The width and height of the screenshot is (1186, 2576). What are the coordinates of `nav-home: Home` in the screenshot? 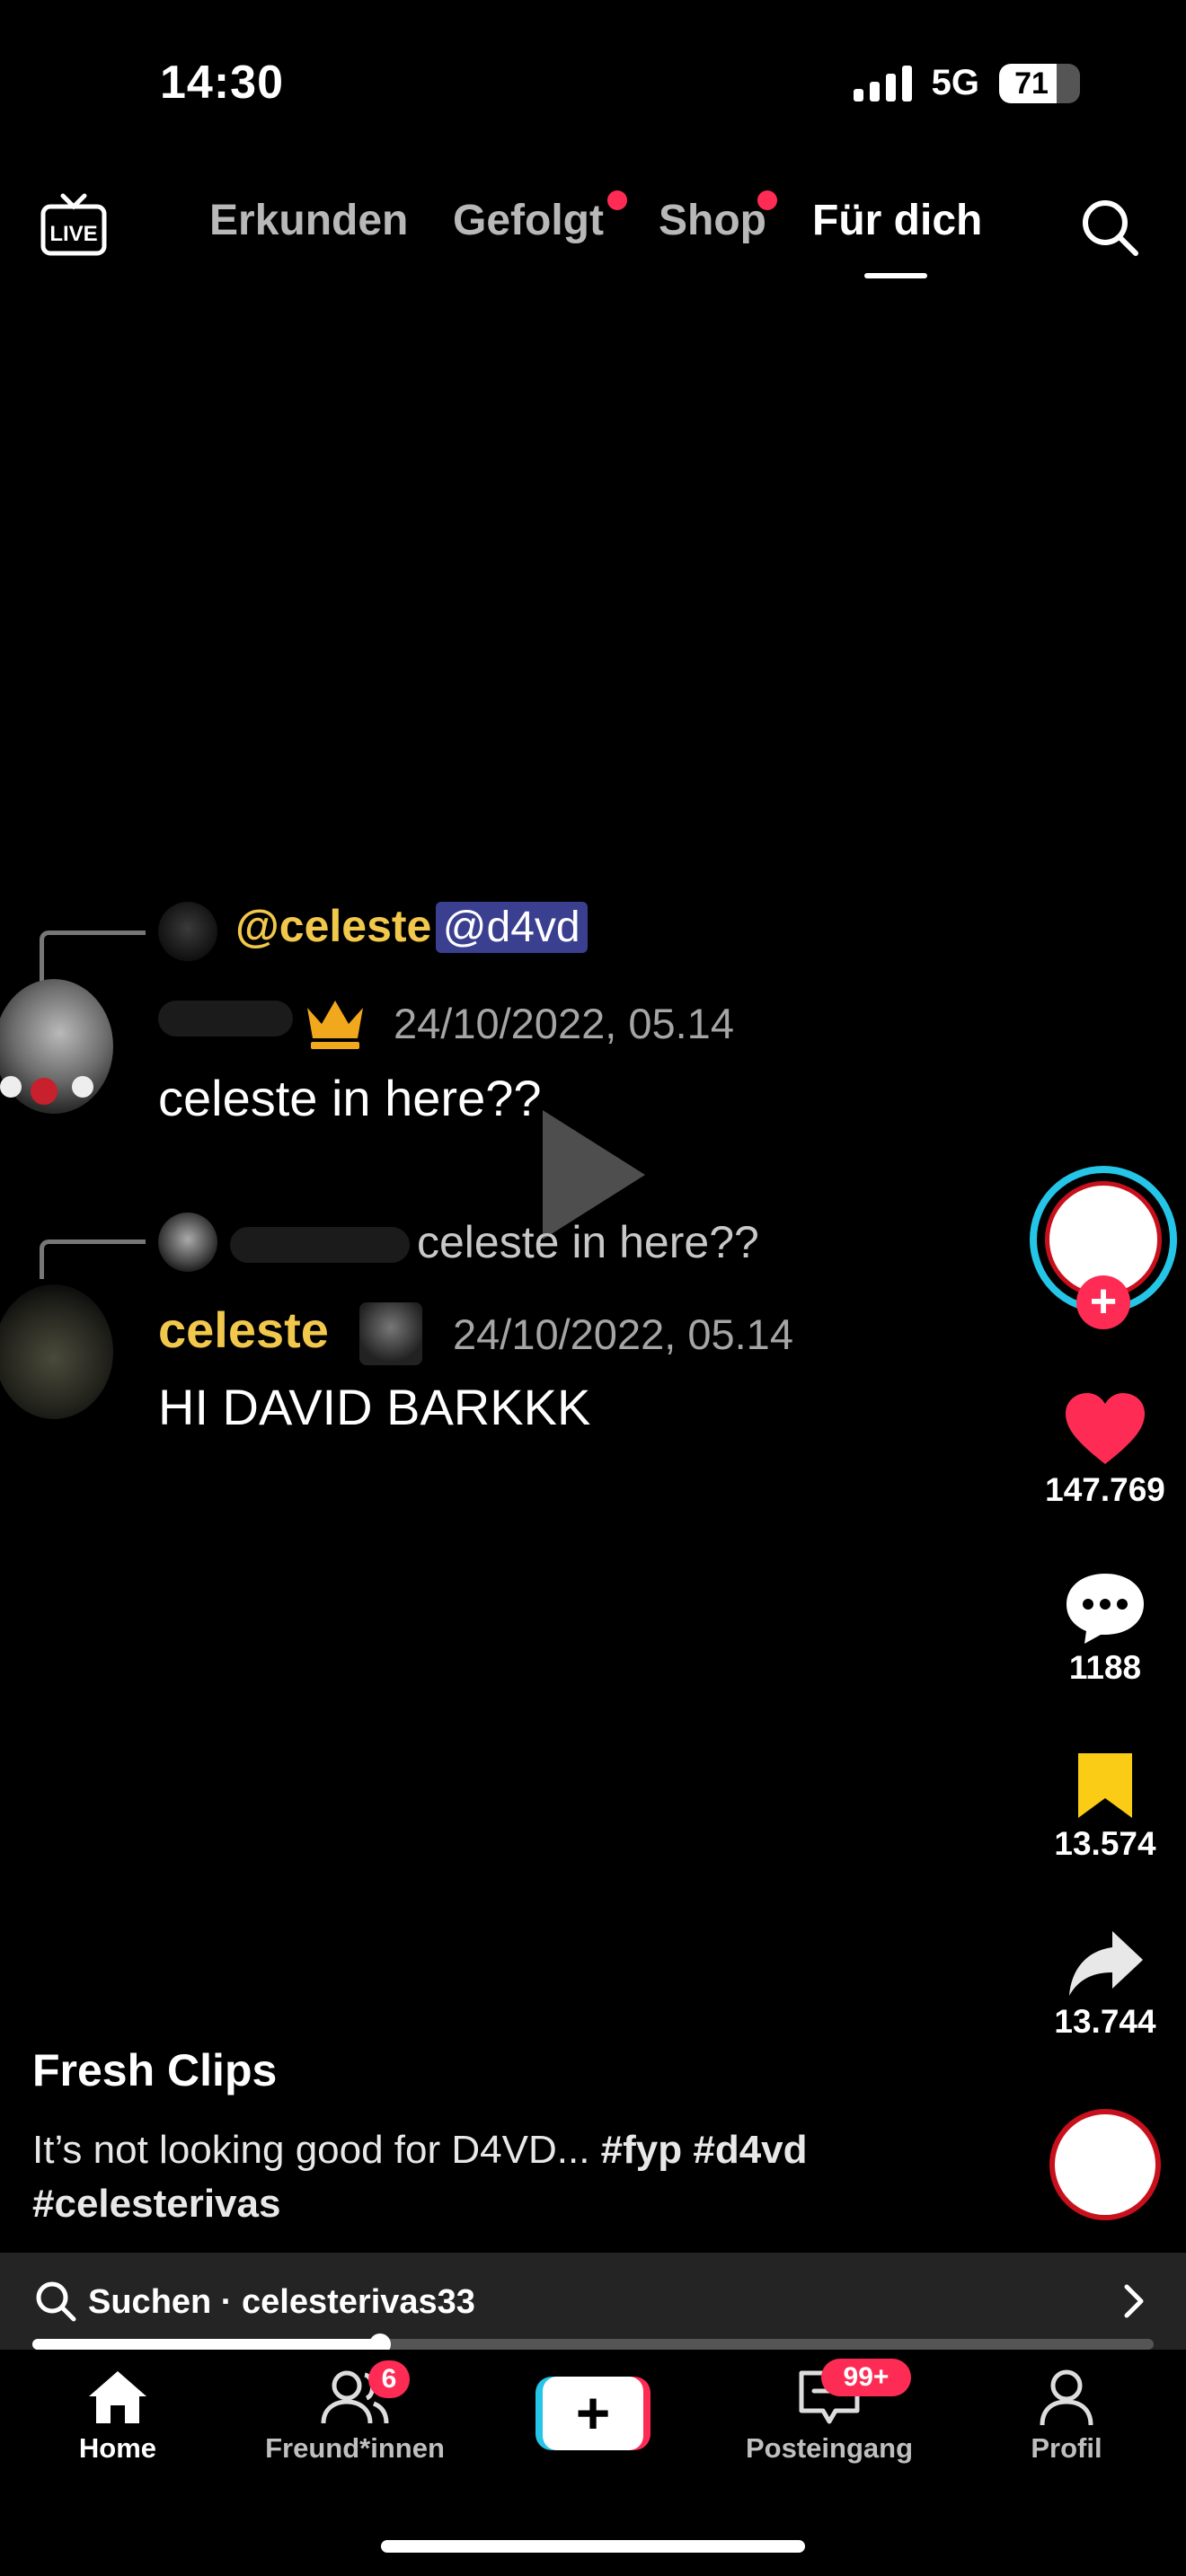 It's located at (118, 2416).